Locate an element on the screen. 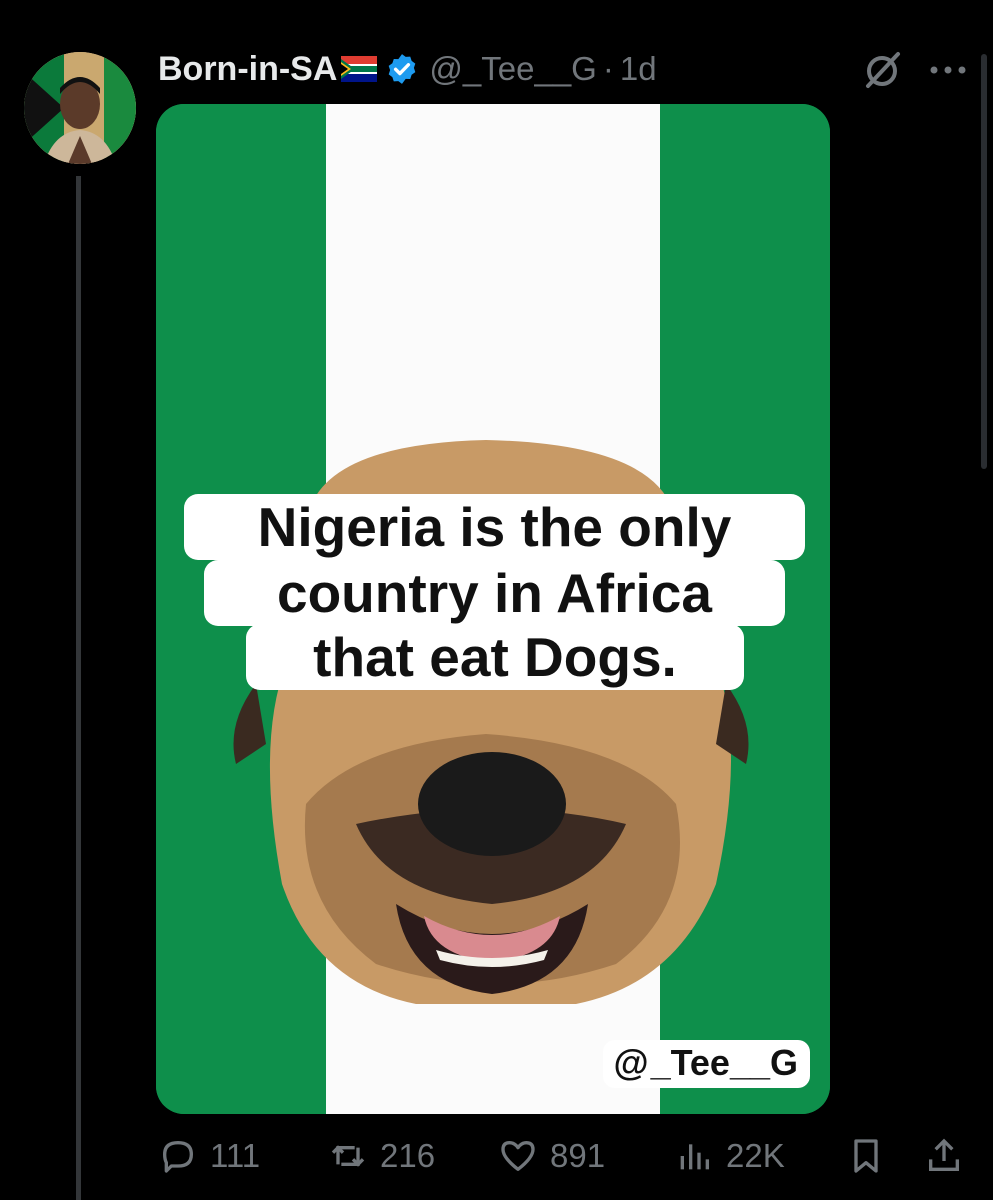 The width and height of the screenshot is (993, 1200). repost-count: 216 is located at coordinates (408, 1155).